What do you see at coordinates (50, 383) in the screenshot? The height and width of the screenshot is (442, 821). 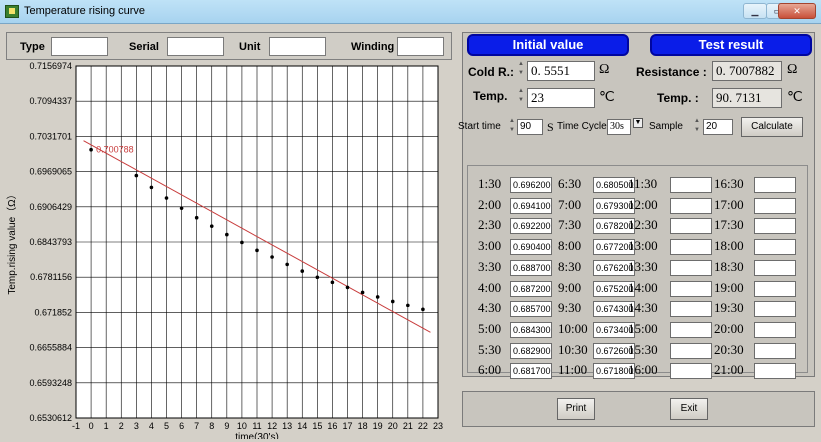 I see `y-tick-label: 0.6593248` at bounding box center [50, 383].